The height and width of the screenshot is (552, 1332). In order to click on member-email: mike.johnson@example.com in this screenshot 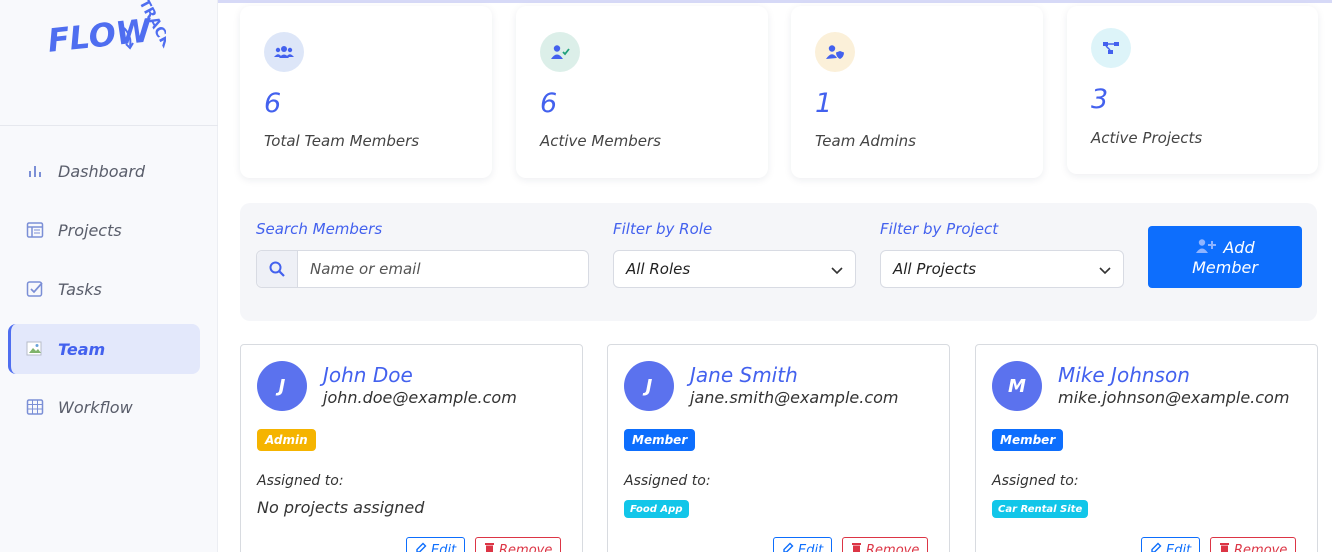, I will do `click(1174, 397)`.